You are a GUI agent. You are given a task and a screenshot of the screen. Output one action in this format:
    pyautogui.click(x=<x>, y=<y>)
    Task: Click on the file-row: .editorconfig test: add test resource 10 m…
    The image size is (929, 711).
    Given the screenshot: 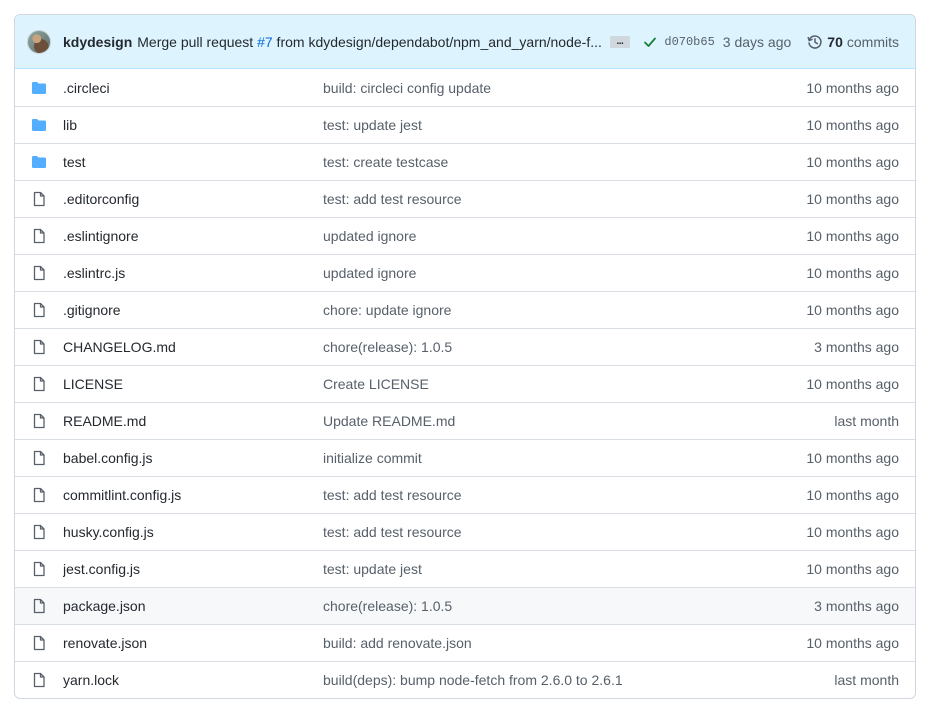 What is the action you would take?
    pyautogui.click(x=465, y=198)
    